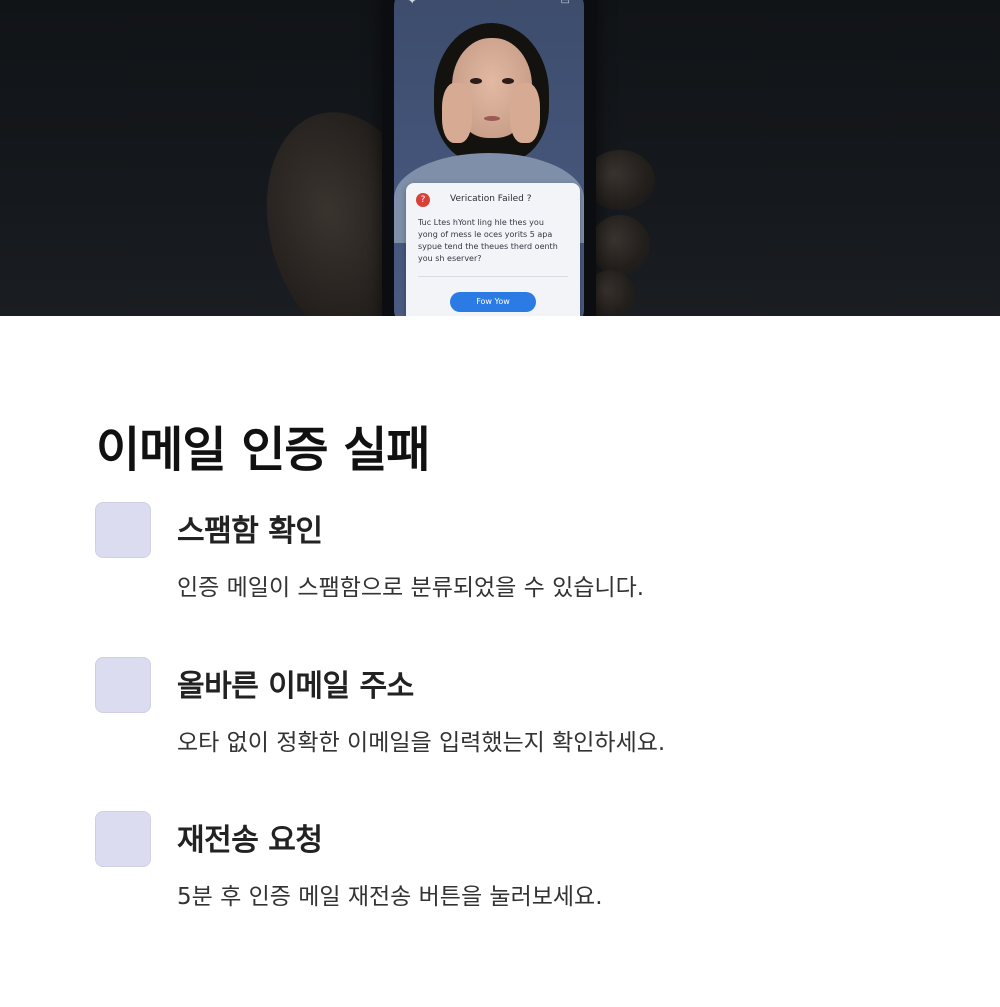 This screenshot has width=1000, height=1007. What do you see at coordinates (423, 200) in the screenshot?
I see `question-mark-icon: ?` at bounding box center [423, 200].